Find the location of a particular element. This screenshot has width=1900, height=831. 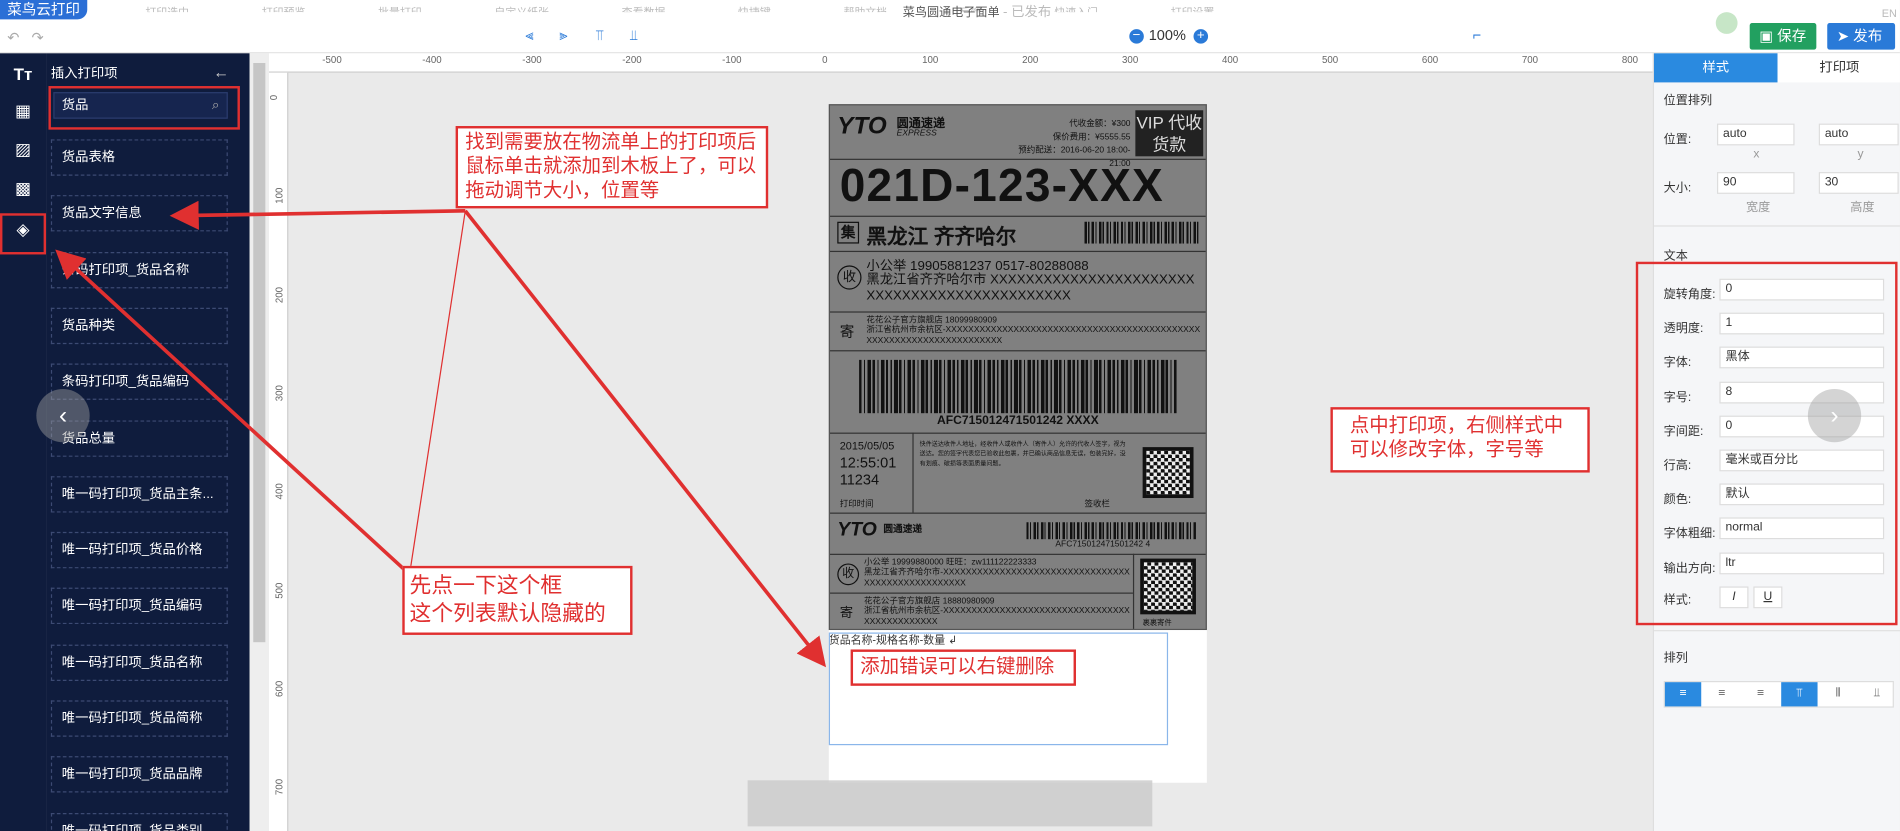

annotation-right-click-delete: 添加错误可以右键删除 is located at coordinates (963, 667).